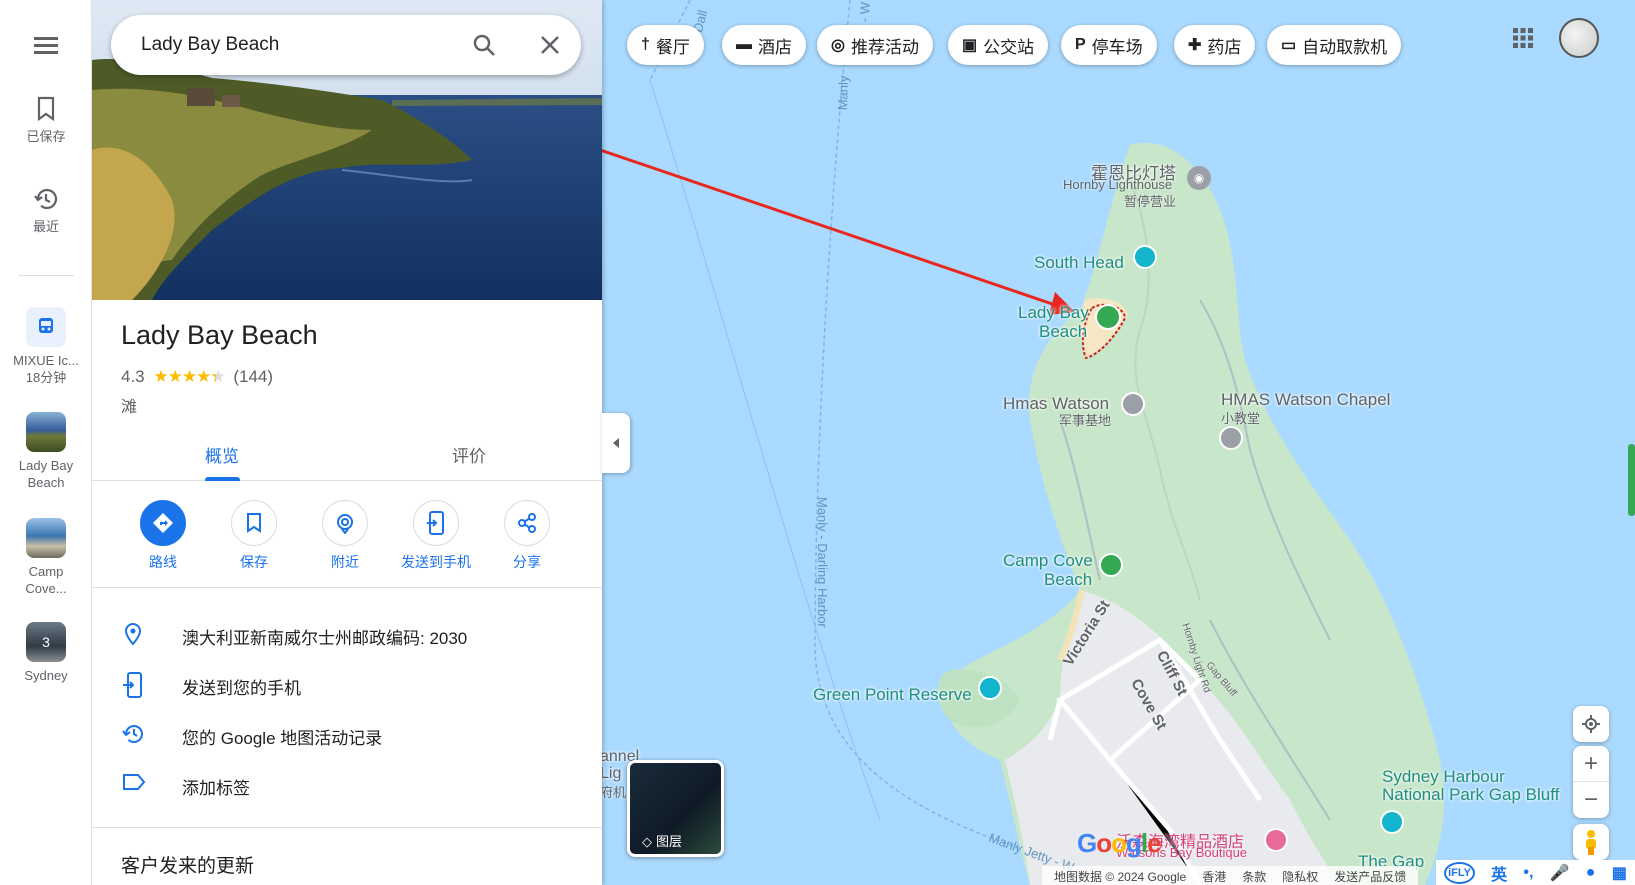 Image resolution: width=1635 pixels, height=885 pixels. I want to click on chip-atm: ▭ 自动取款机, so click(1334, 45).